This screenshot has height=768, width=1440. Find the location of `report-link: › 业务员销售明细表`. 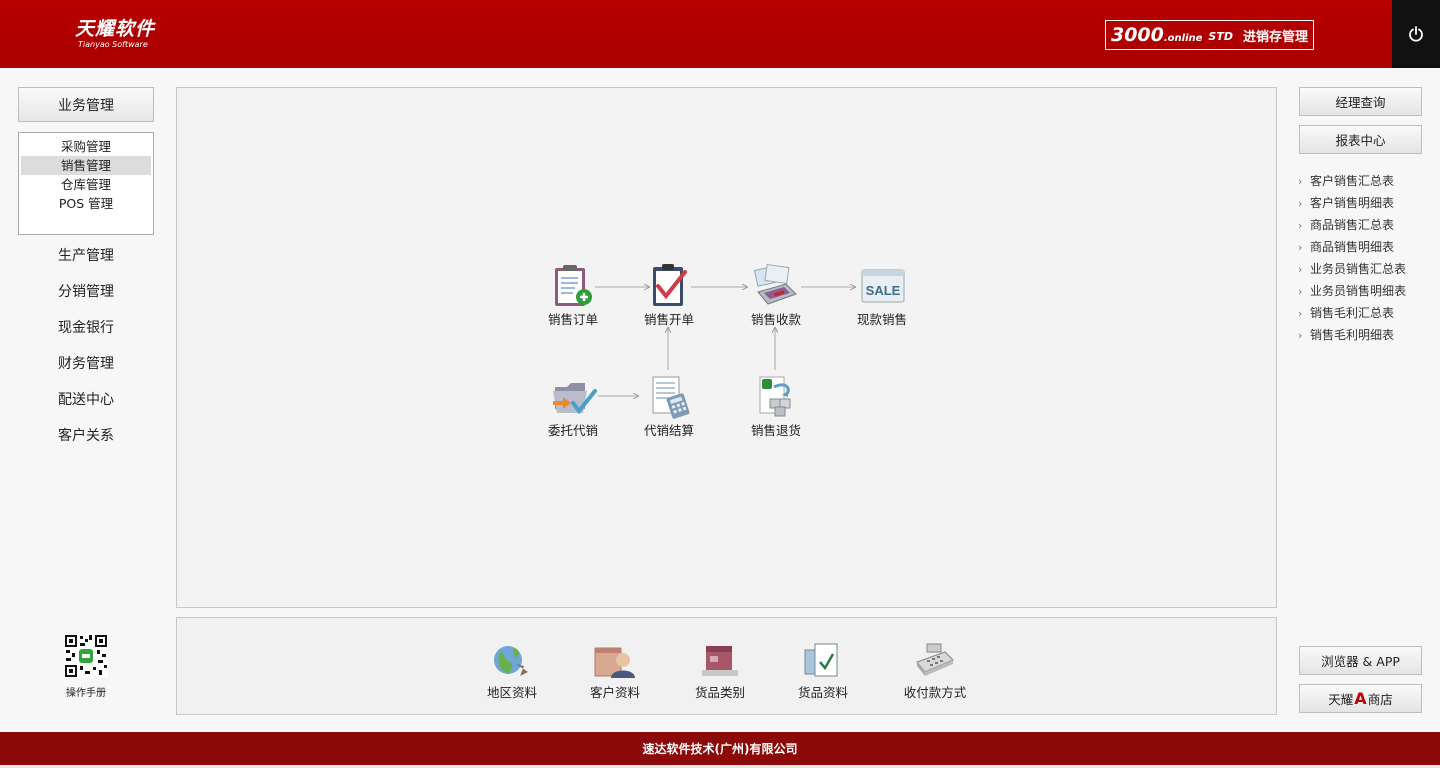

report-link: › 业务员销售明细表 is located at coordinates (1368, 291).